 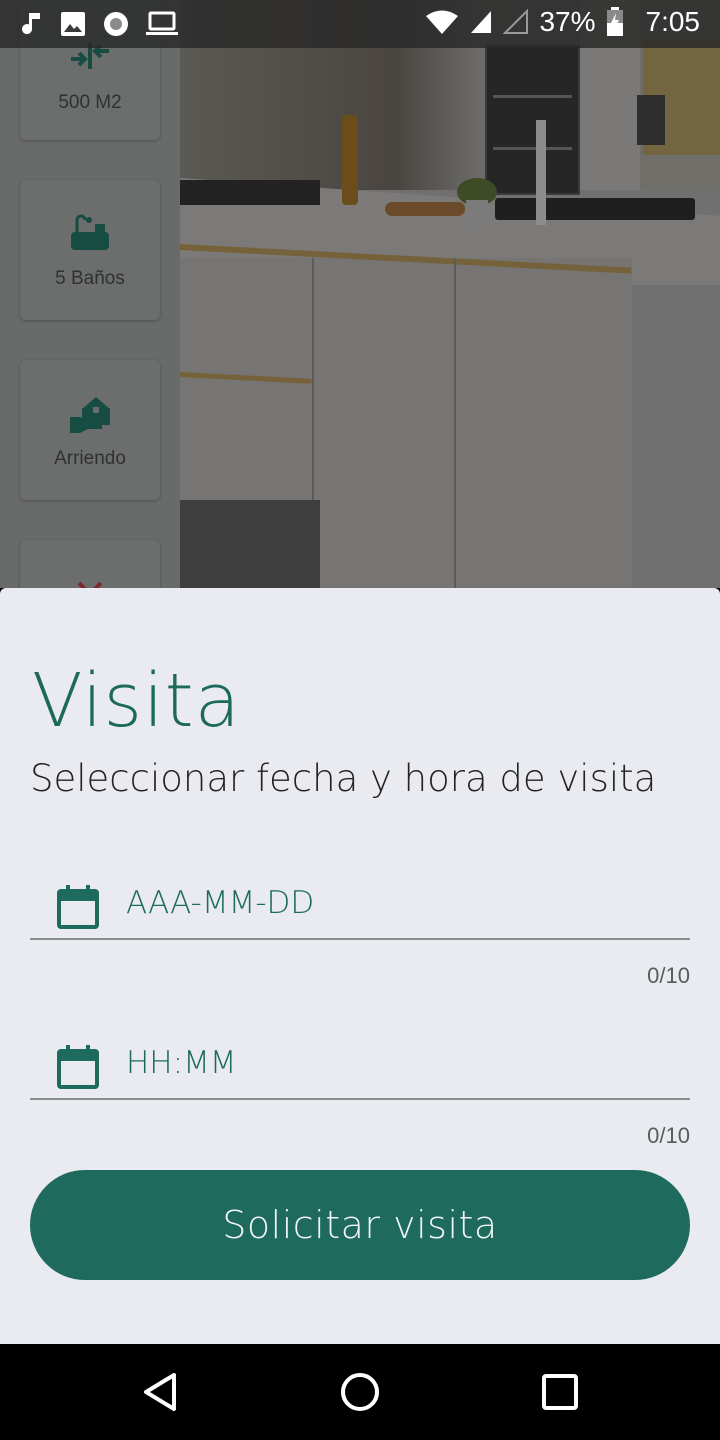 I want to click on laptop-icon, so click(x=162, y=24).